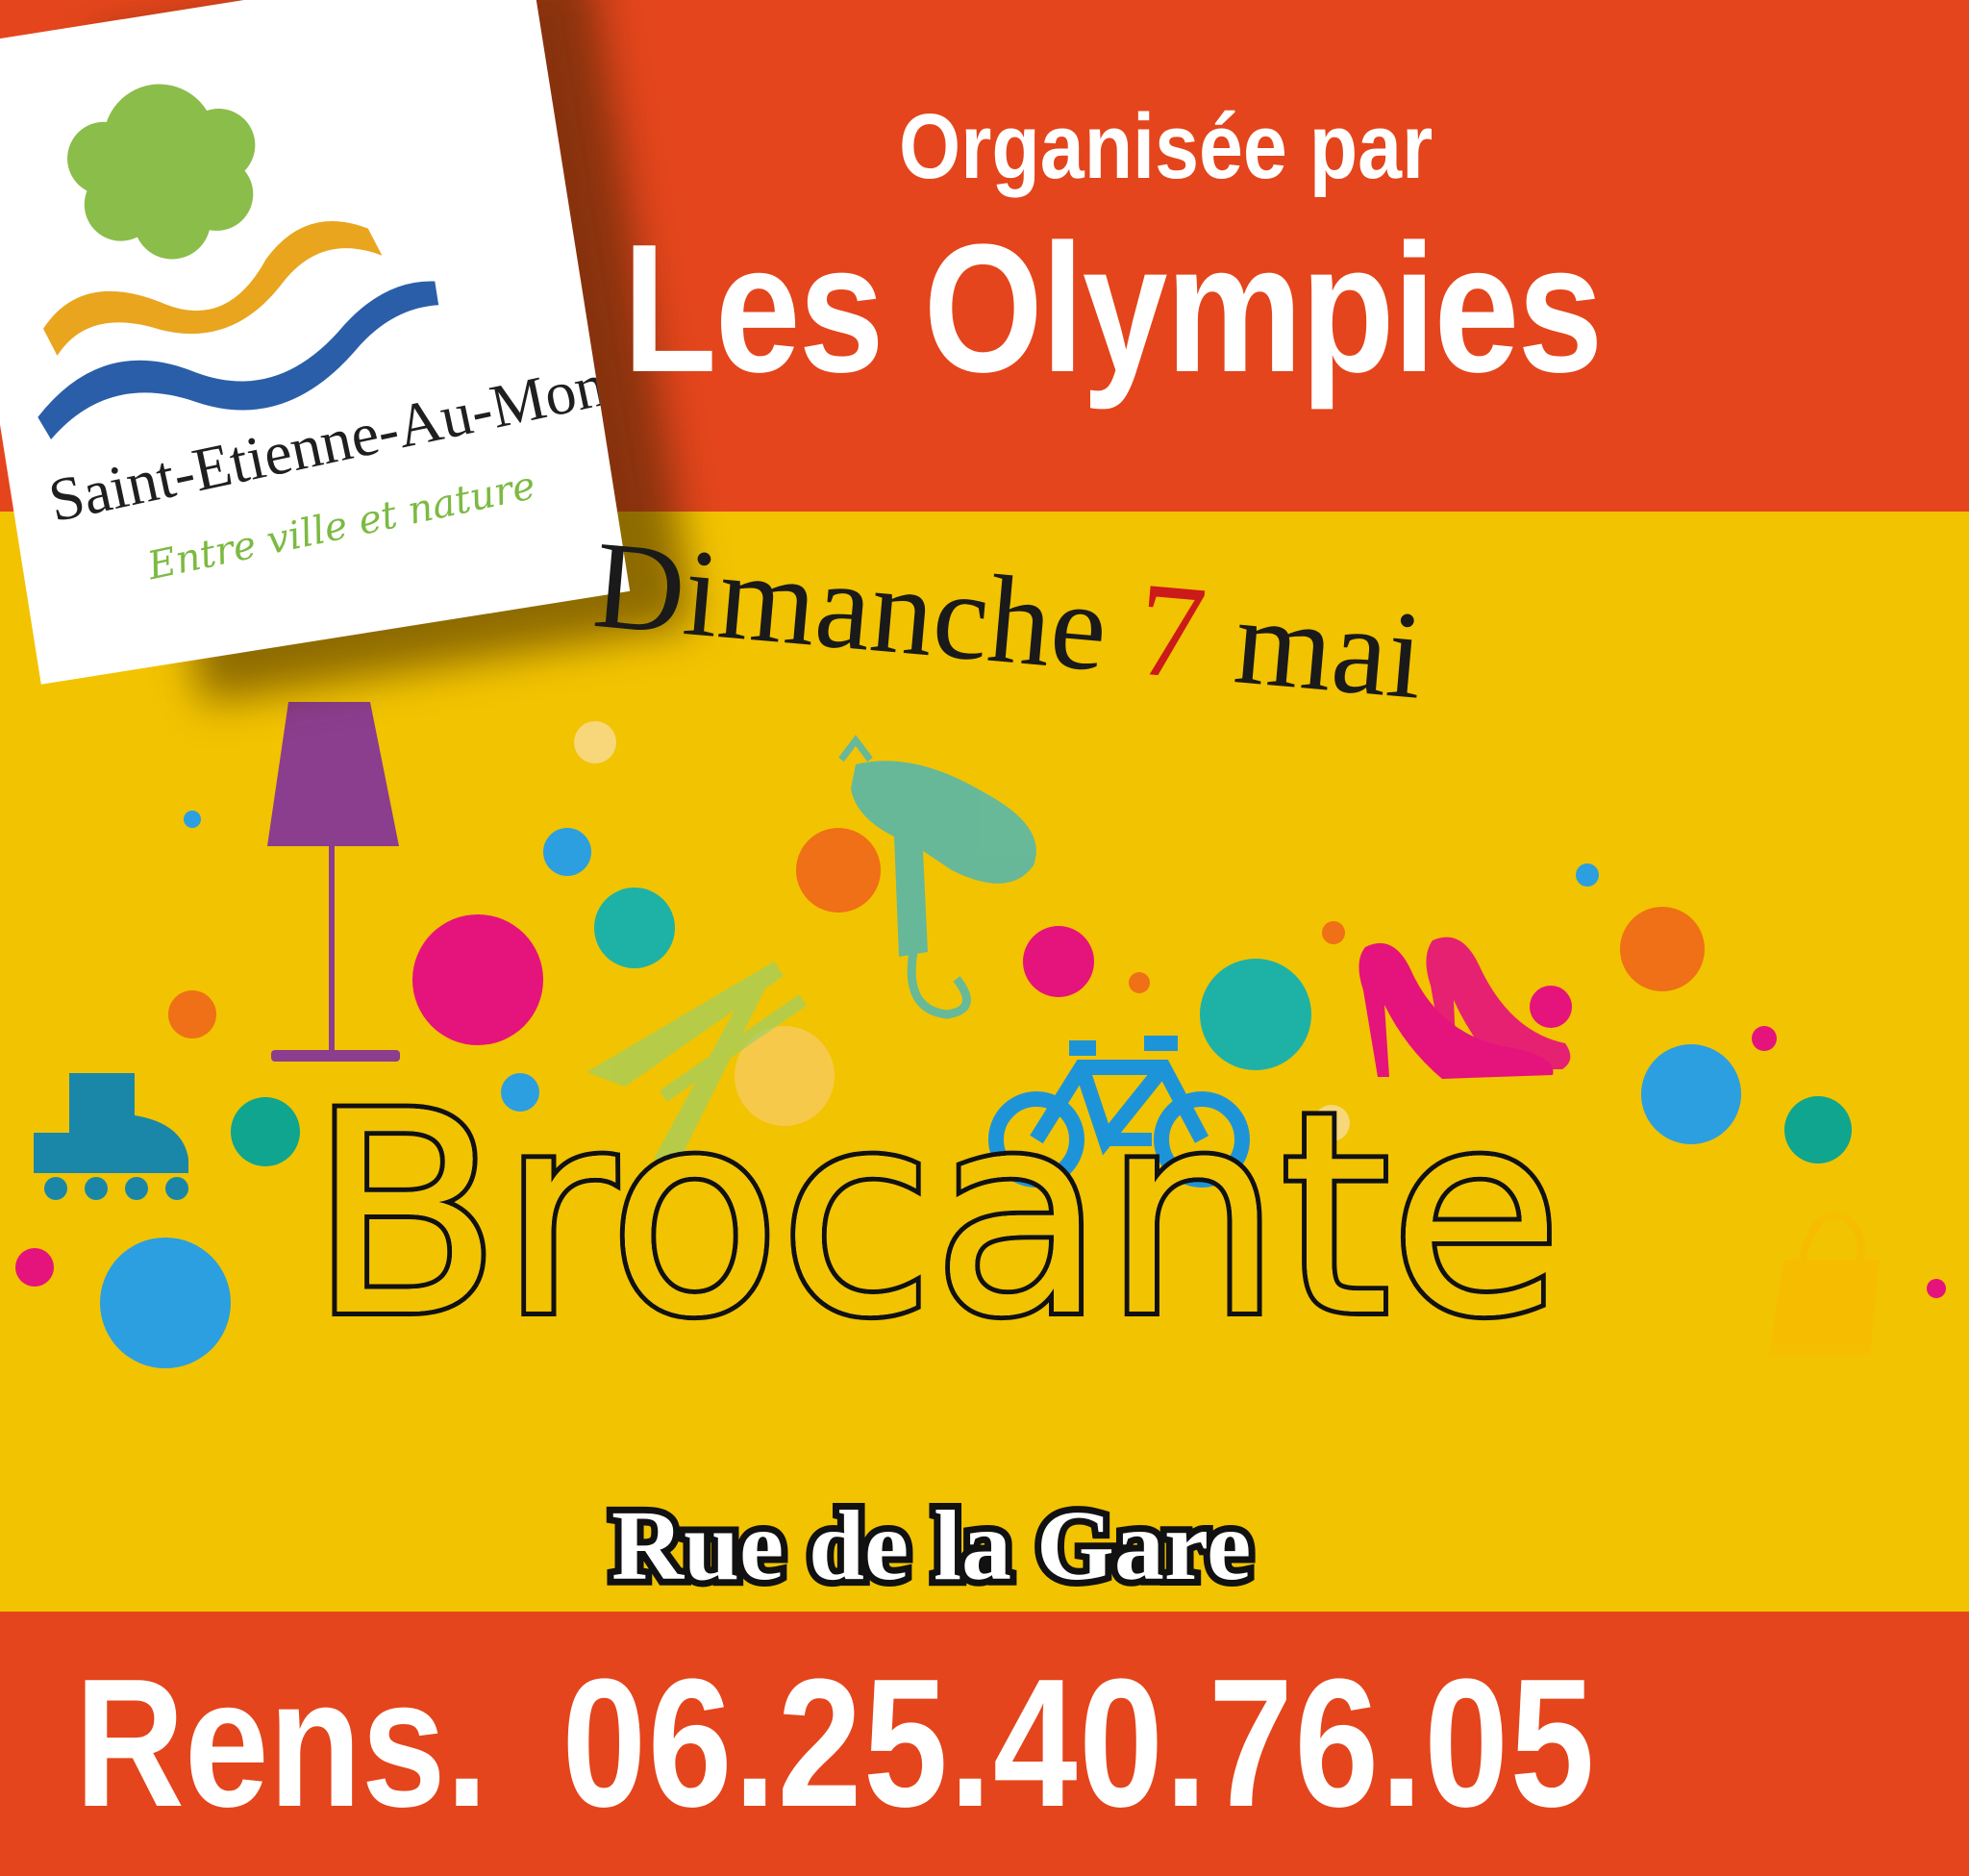 This screenshot has width=1969, height=1876. What do you see at coordinates (1079, 1743) in the screenshot?
I see `phone-number: 06.25.40.76.05` at bounding box center [1079, 1743].